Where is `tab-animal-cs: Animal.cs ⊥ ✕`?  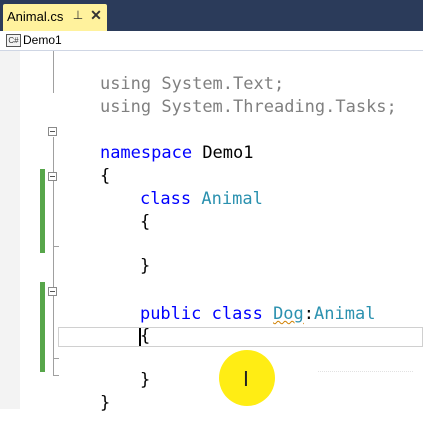
tab-animal-cs: Animal.cs ⊥ ✕ is located at coordinates (55, 17).